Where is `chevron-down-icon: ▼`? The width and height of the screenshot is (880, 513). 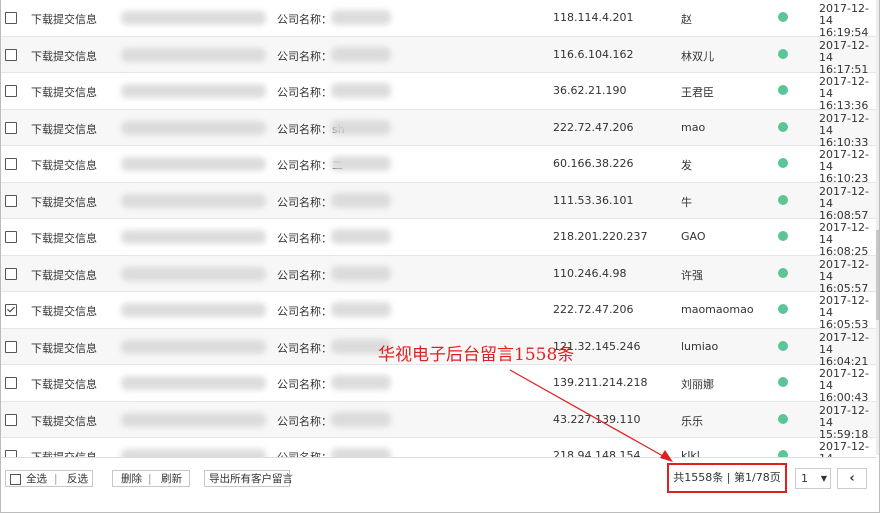
chevron-down-icon: ▼ is located at coordinates (823, 478).